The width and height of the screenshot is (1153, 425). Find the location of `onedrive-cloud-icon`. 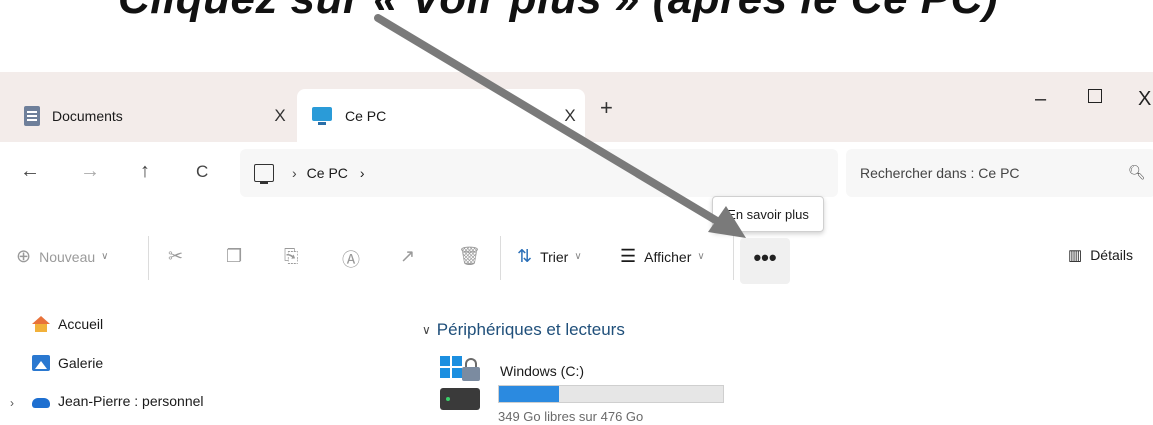

onedrive-cloud-icon is located at coordinates (41, 403).